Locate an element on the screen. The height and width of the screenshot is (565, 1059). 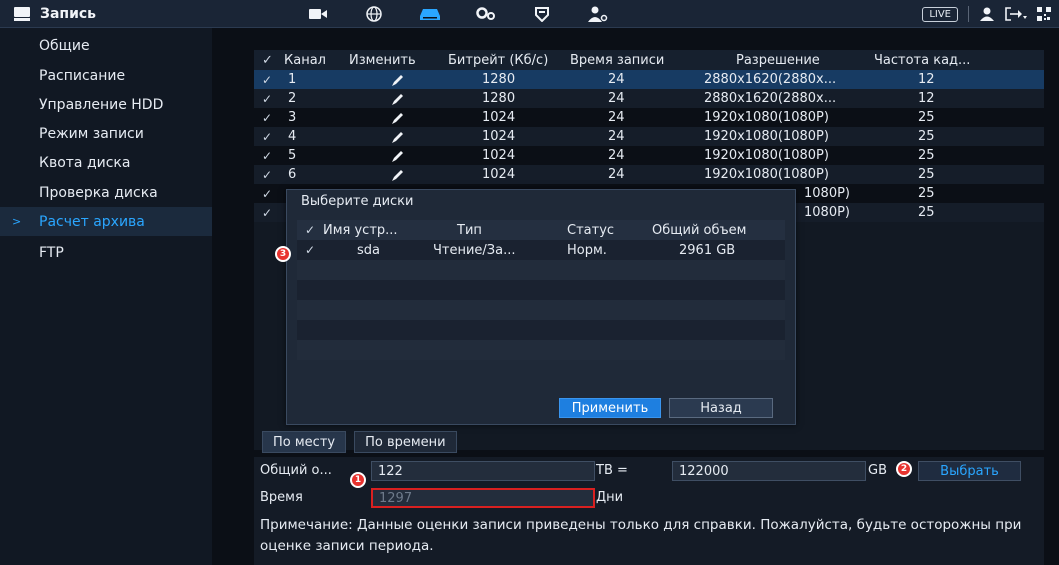
qr-code-icon is located at coordinates (1044, 14).